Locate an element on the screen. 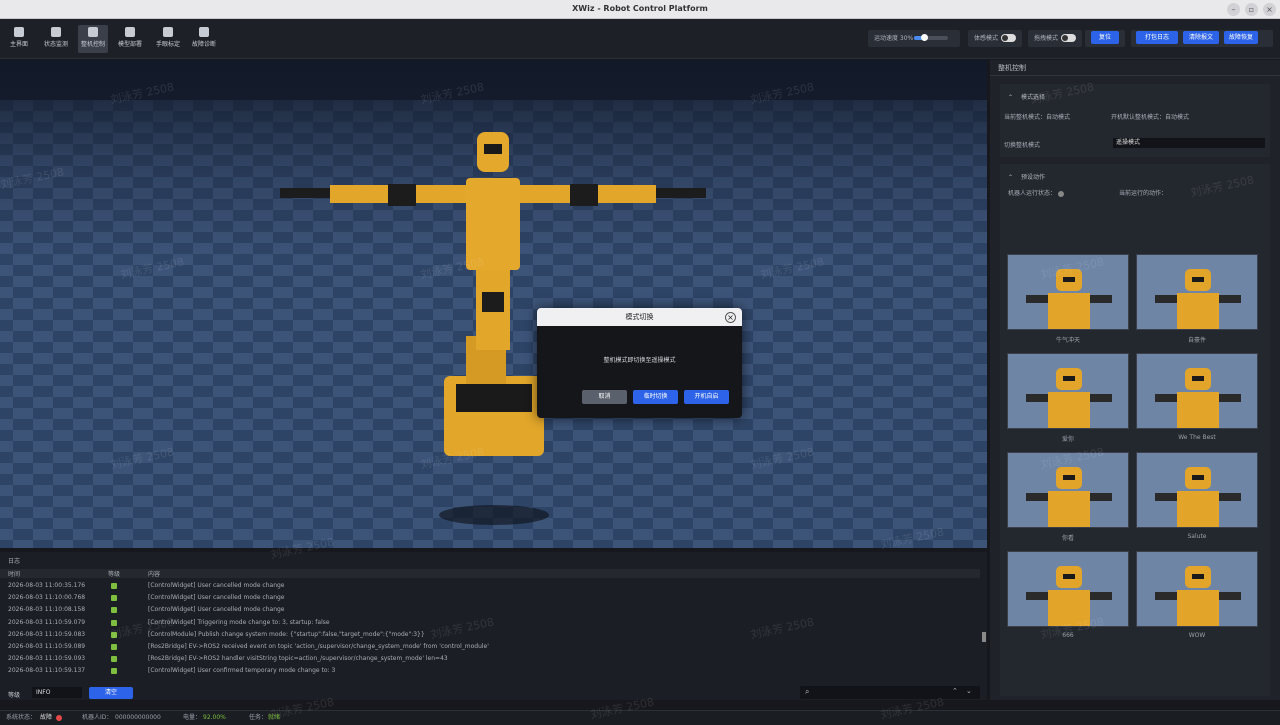 Image resolution: width=1280 pixels, height=725 pixels. log-scrollbar is located at coordinates (984, 637).